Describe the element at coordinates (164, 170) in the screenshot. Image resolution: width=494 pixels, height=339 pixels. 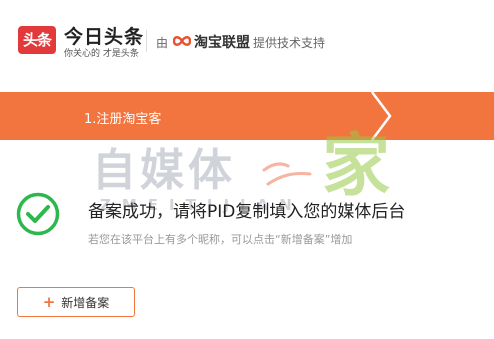
I see `watermark-text: 自媒体` at that location.